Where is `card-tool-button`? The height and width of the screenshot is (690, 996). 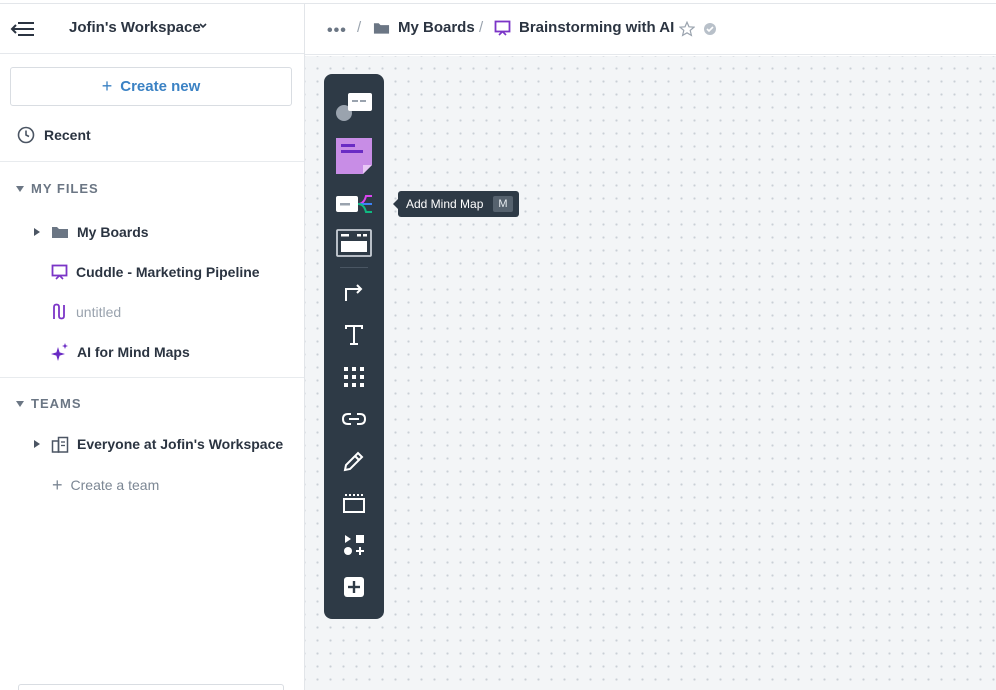 card-tool-button is located at coordinates (354, 106).